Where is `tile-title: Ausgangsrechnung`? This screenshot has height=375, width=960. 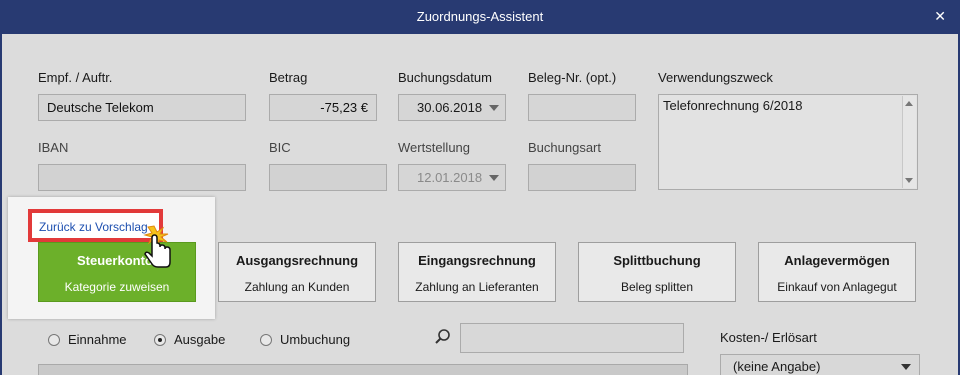
tile-title: Ausgangsrechnung is located at coordinates (297, 260).